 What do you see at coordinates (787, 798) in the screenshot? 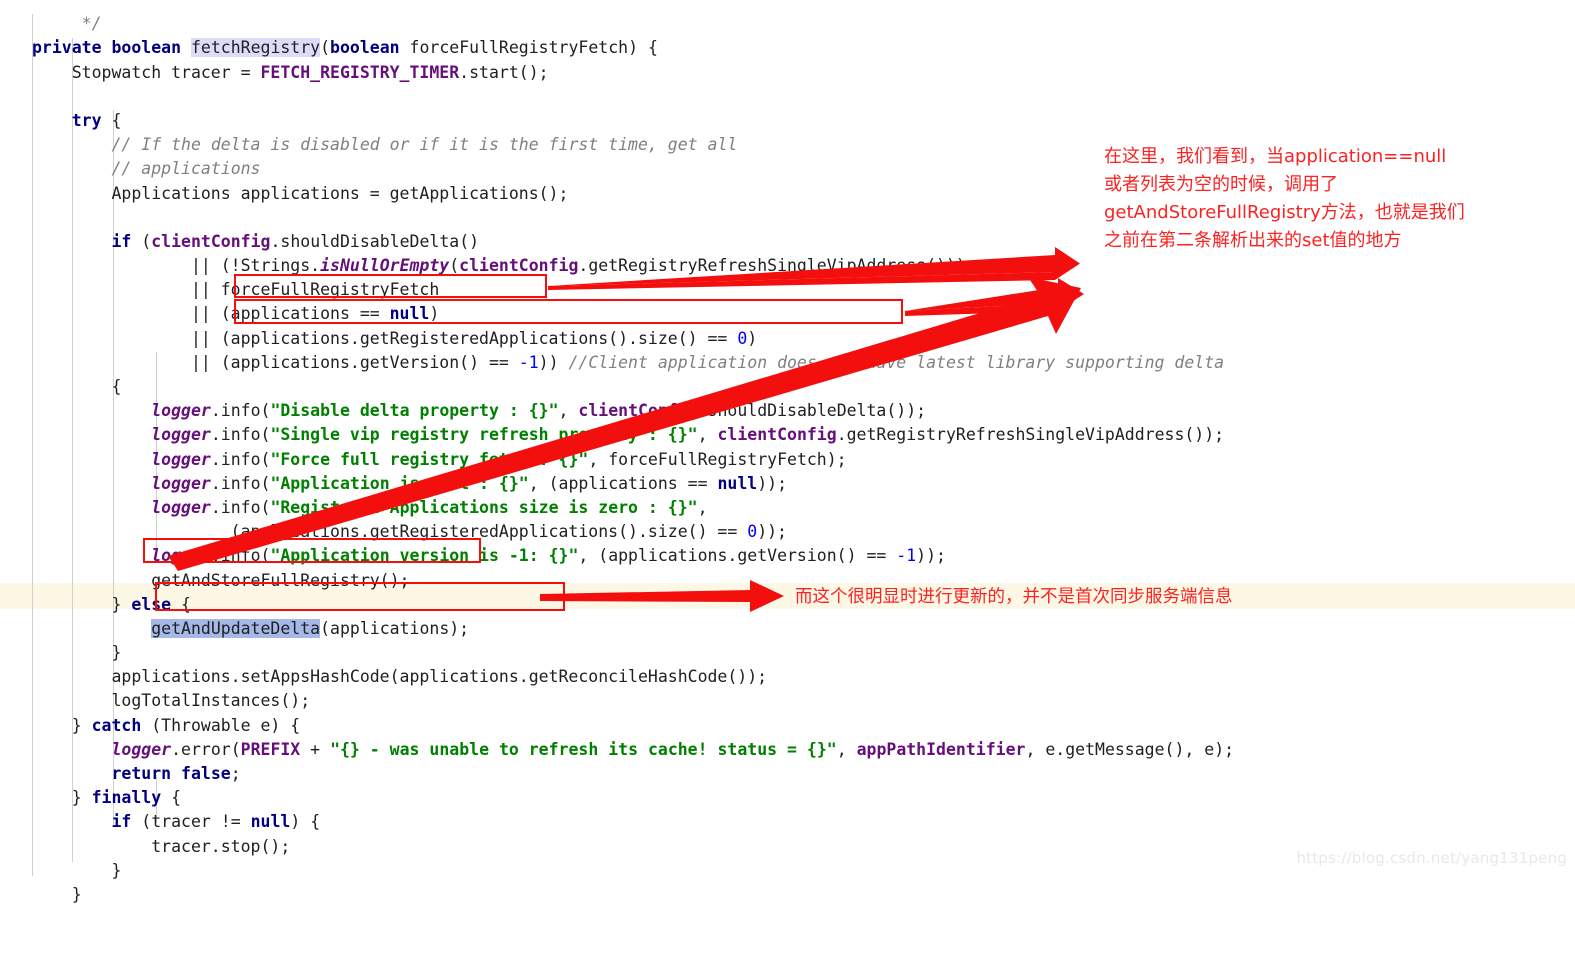
I see `code-line: } finally {` at bounding box center [787, 798].